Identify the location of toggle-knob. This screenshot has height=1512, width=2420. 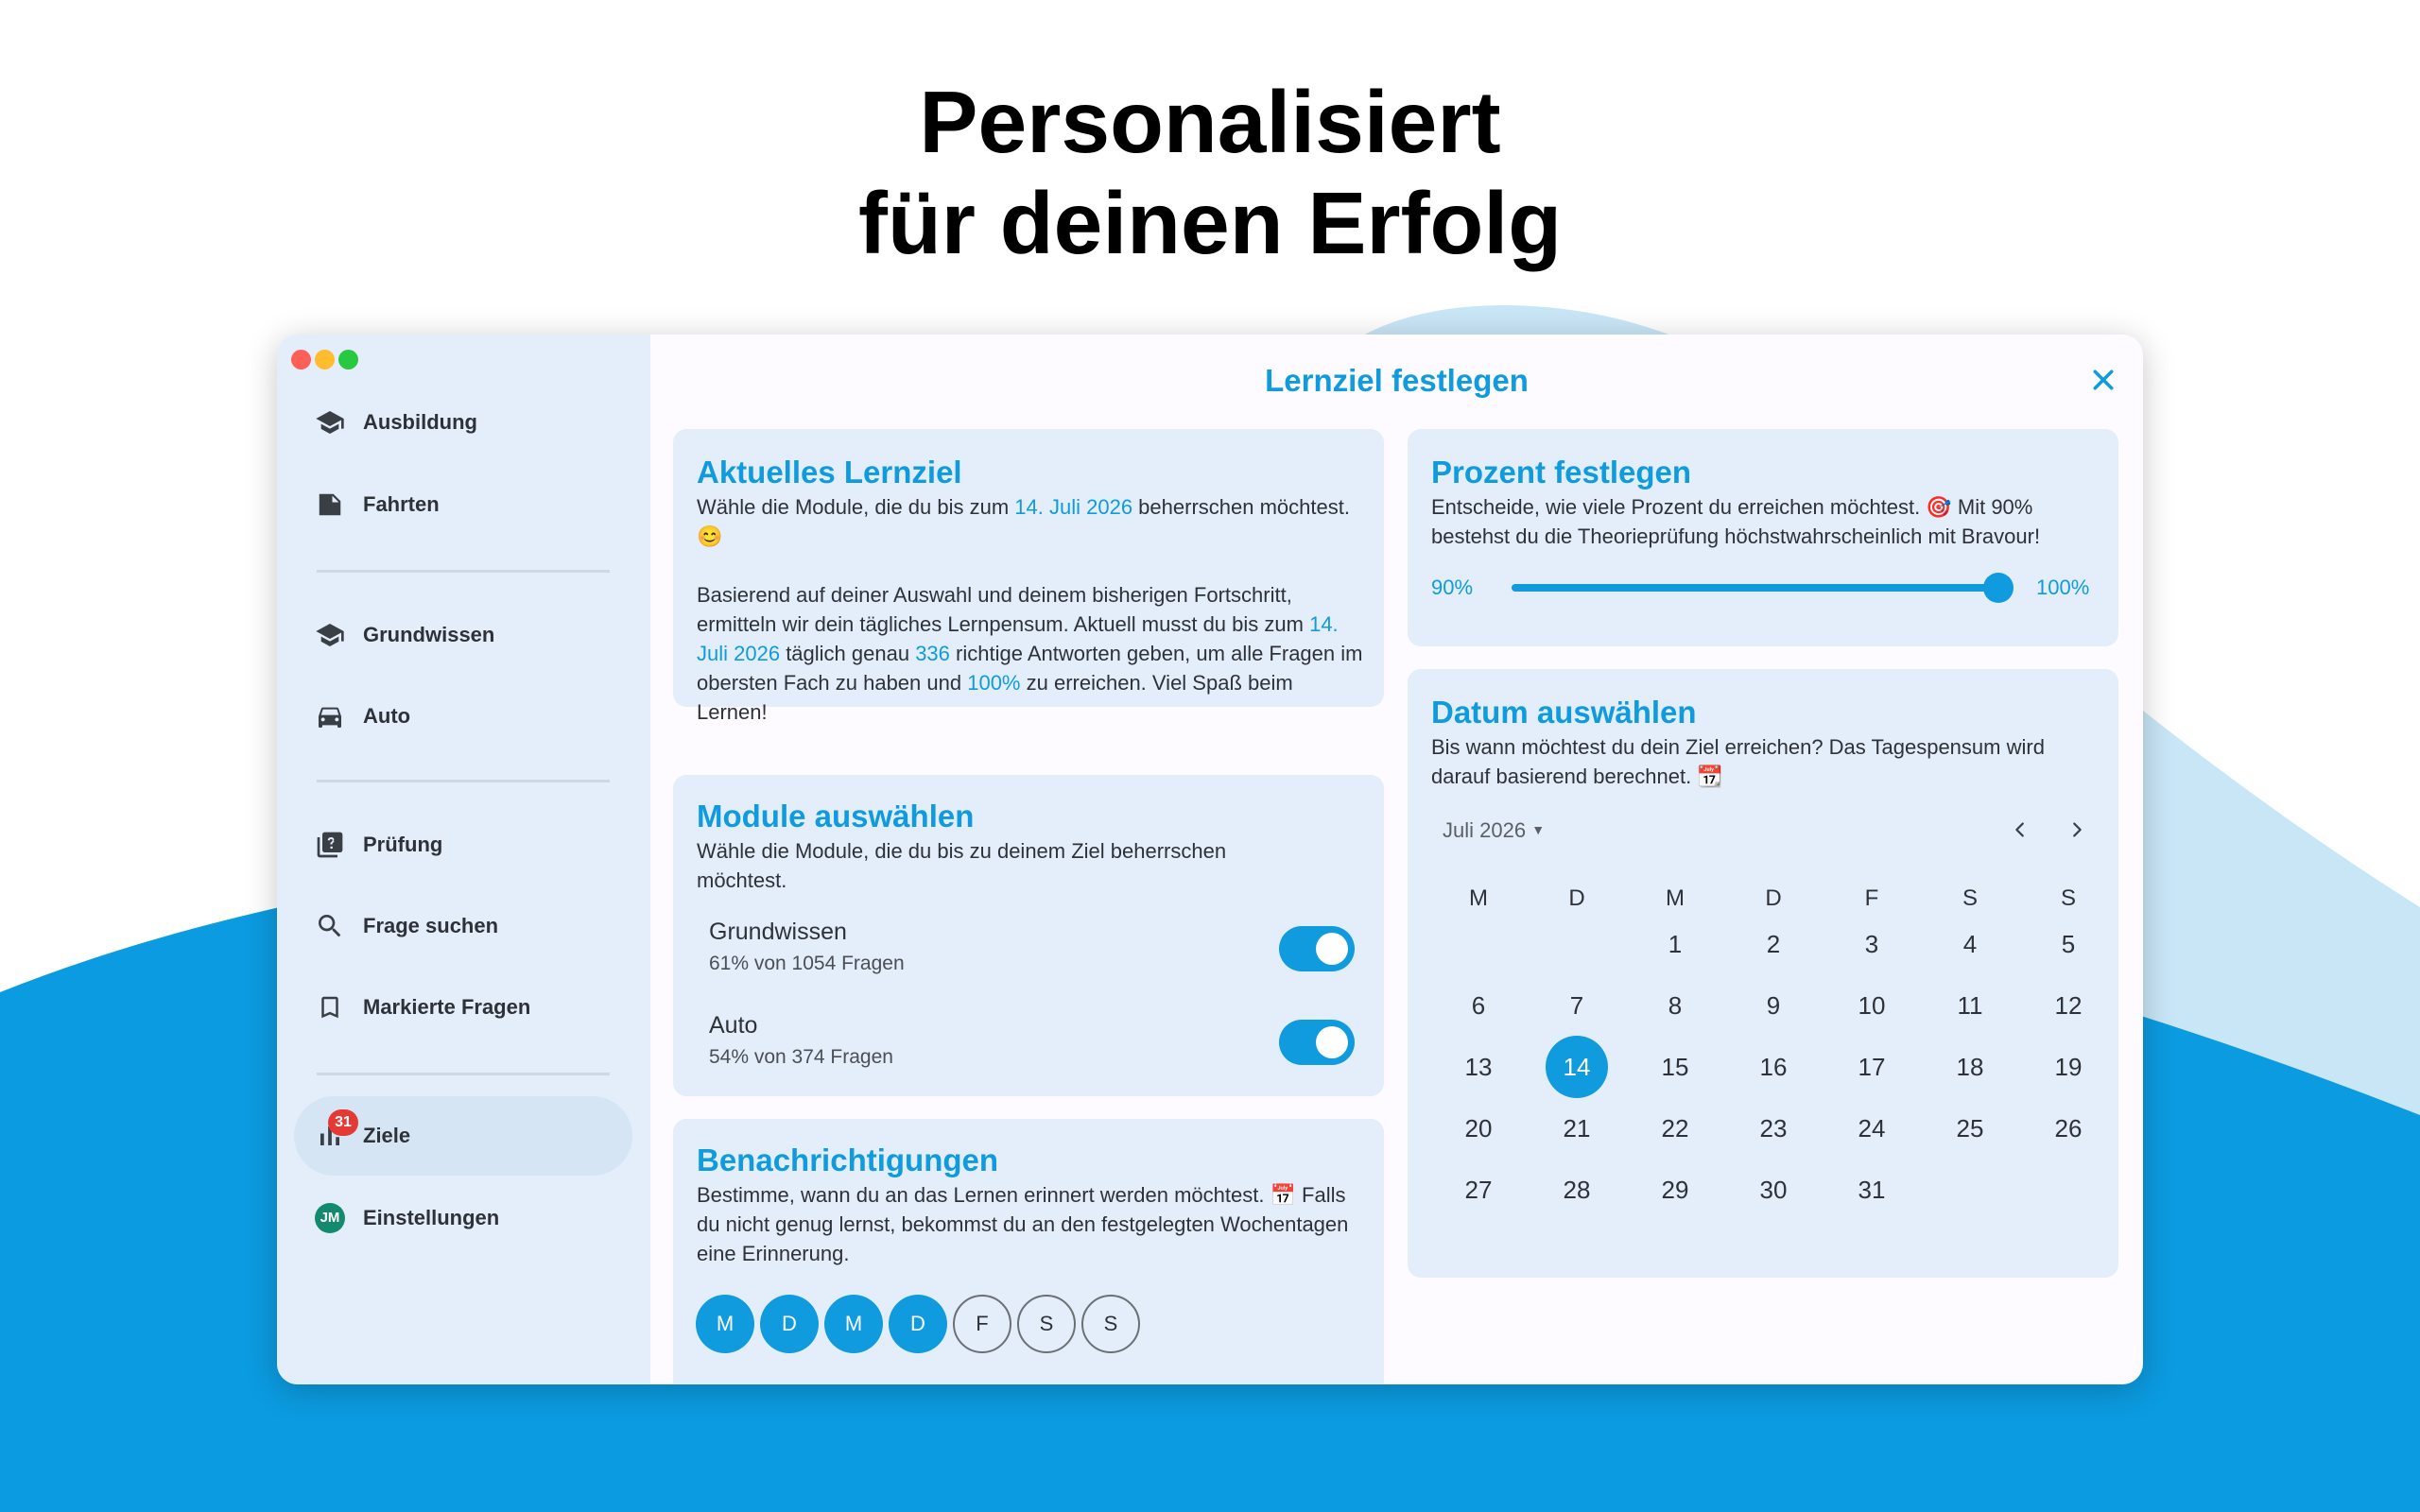
(1332, 1042).